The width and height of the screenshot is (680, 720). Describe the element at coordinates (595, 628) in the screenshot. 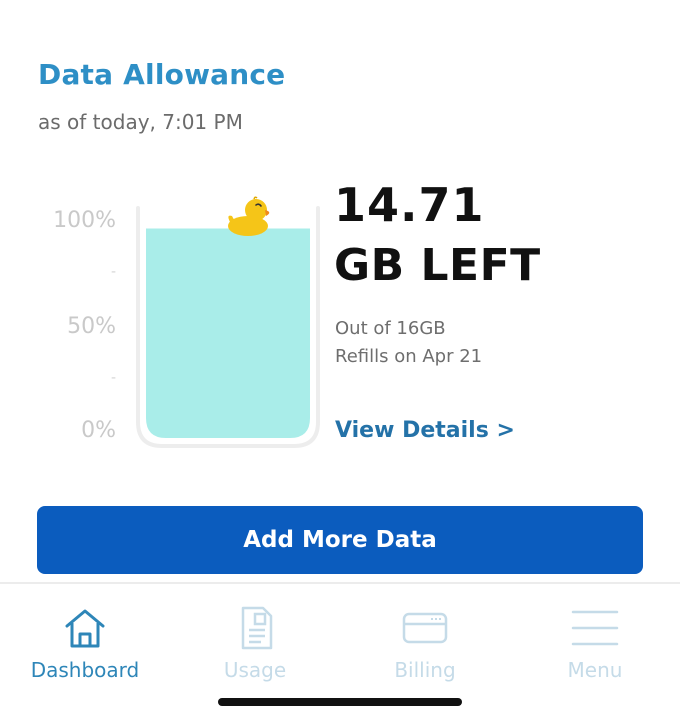

I see `hamburger-menu-icon` at that location.